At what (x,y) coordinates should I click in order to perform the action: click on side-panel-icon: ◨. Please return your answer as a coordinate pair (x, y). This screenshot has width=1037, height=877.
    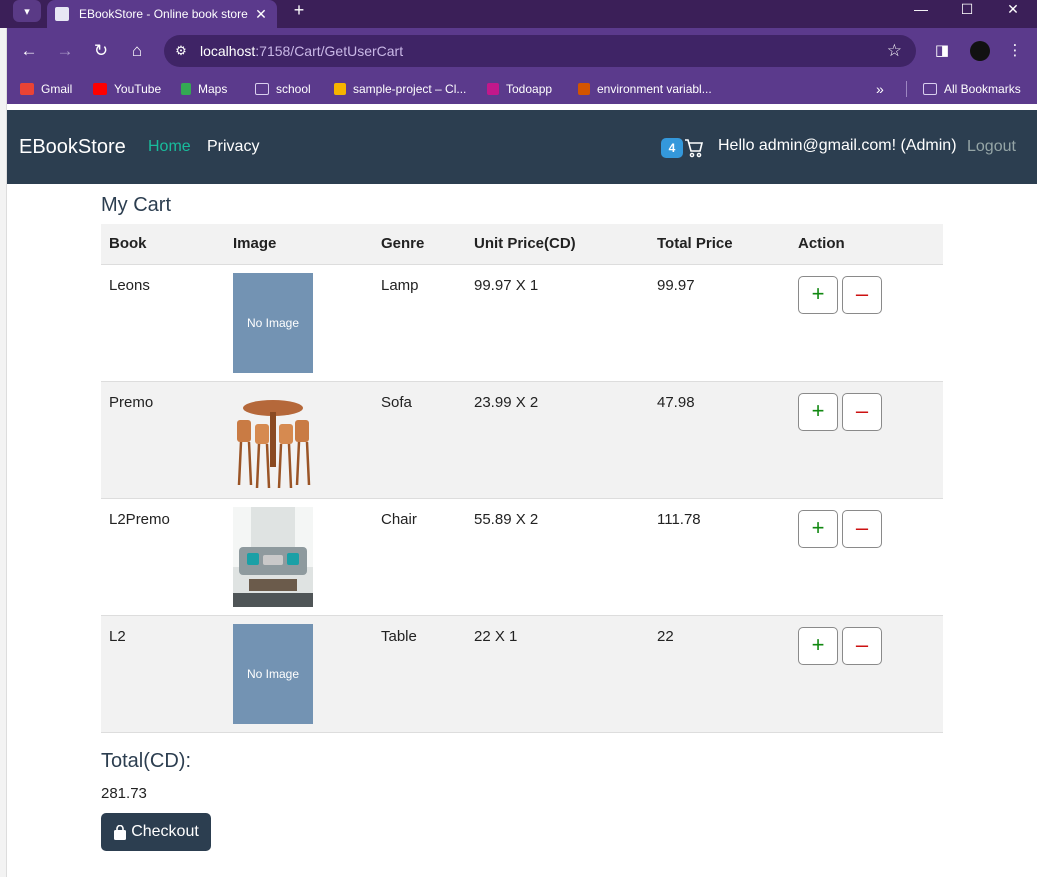
    Looking at the image, I should click on (942, 51).